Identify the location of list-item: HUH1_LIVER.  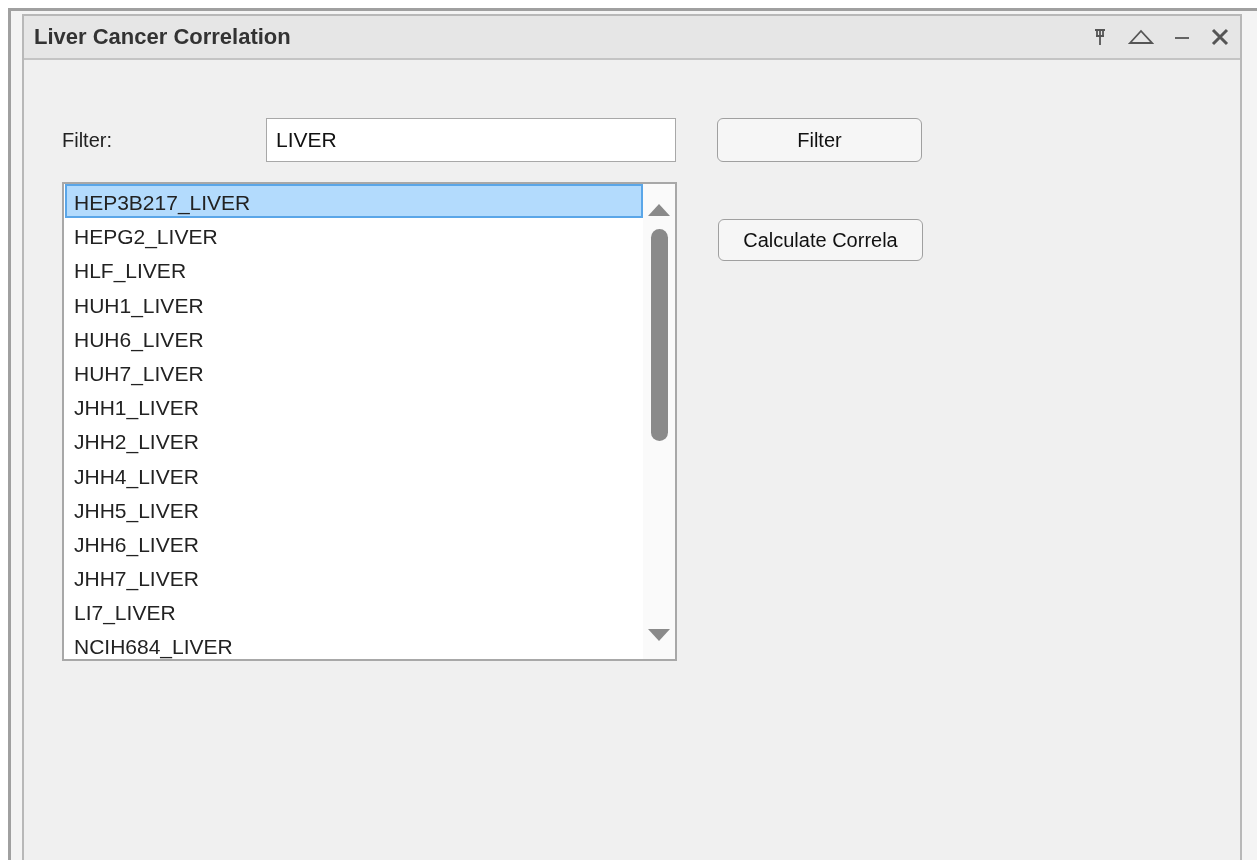
(354, 303).